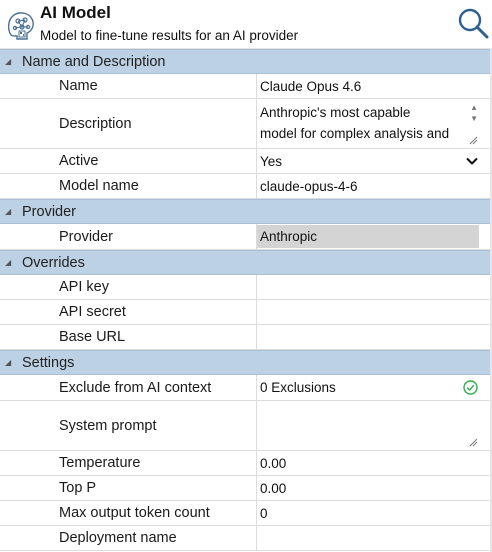  What do you see at coordinates (374, 463) in the screenshot?
I see `temperature-input: 0.00` at bounding box center [374, 463].